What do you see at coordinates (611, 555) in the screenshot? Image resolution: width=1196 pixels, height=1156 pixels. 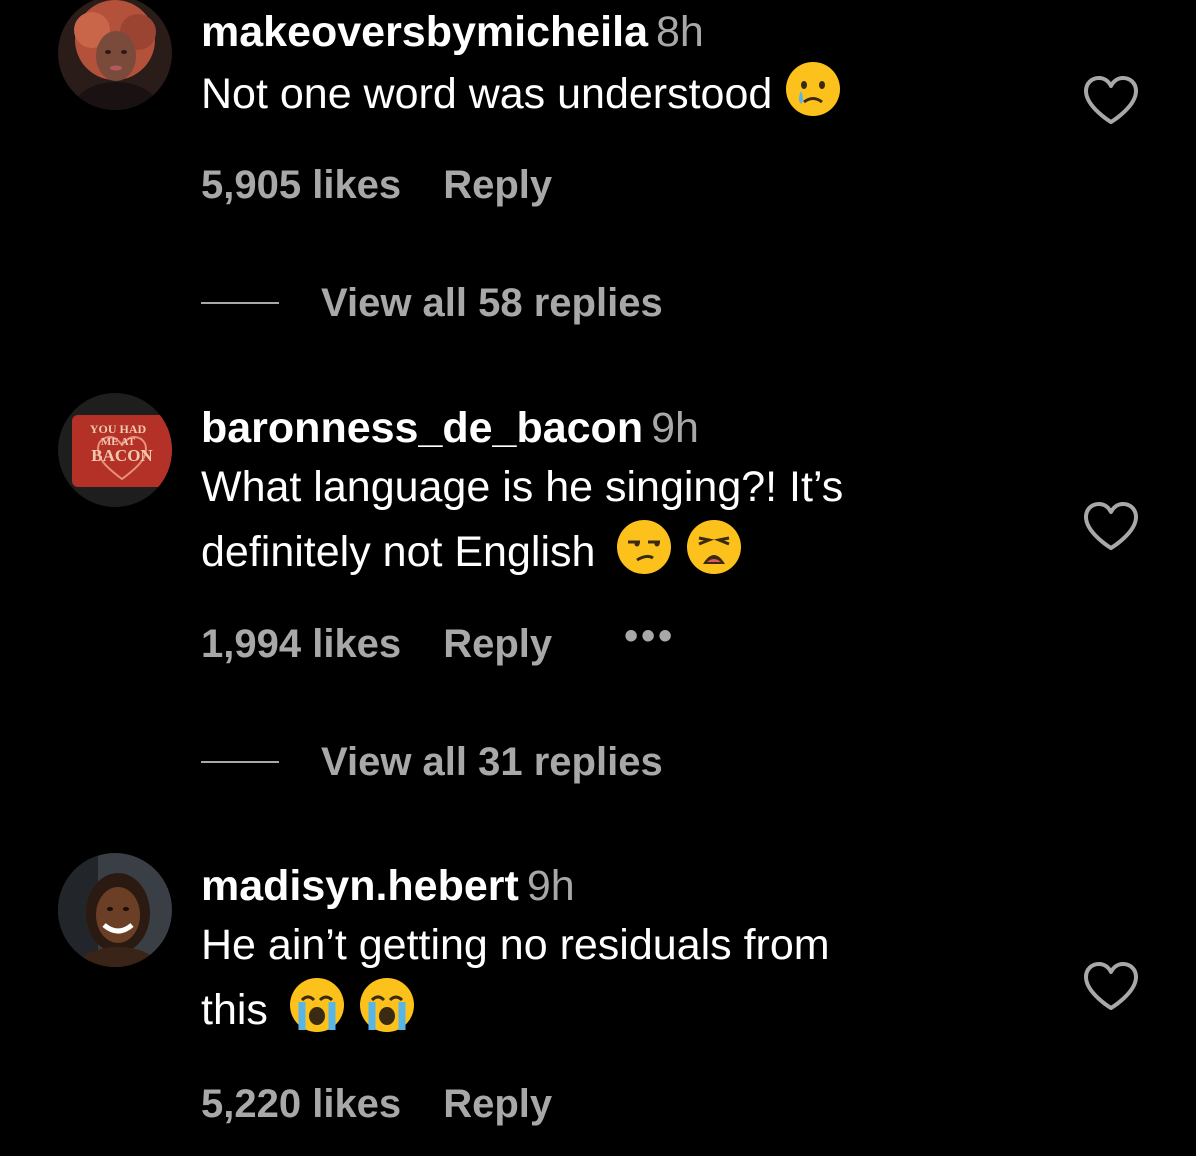 I see `comment-text-line-wrap: definitely not English` at bounding box center [611, 555].